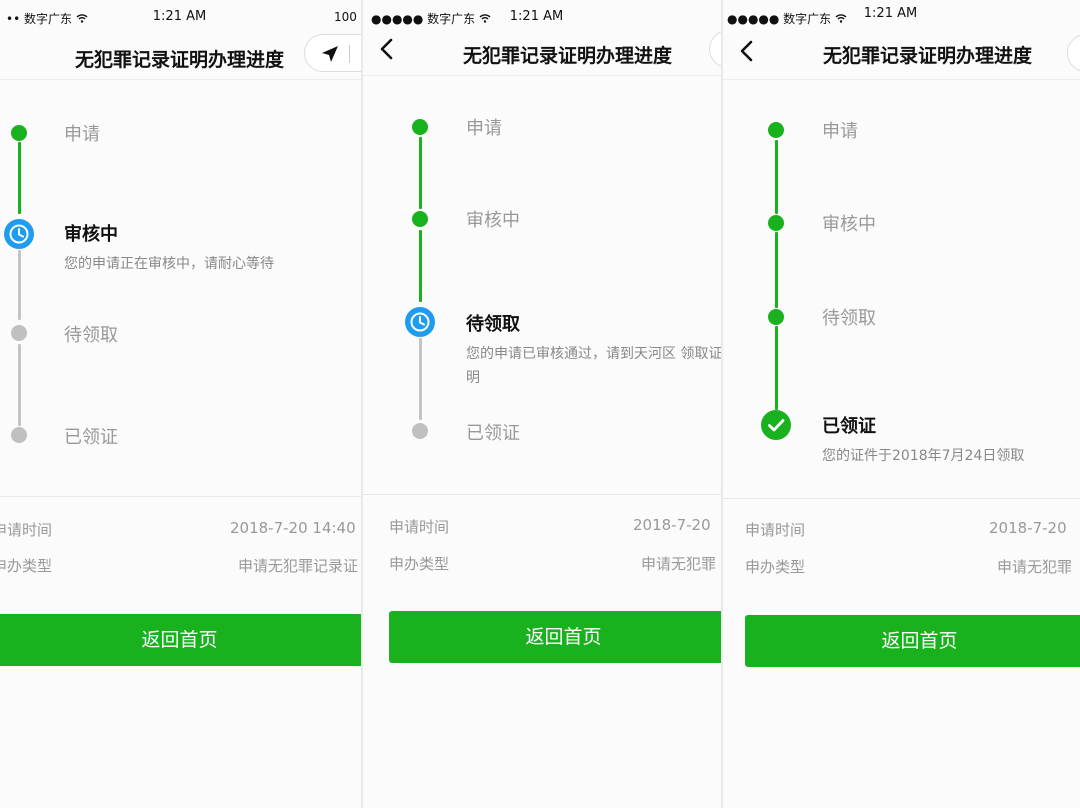 This screenshot has height=808, width=1080. Describe the element at coordinates (293, 528) in the screenshot. I see `info-value: 2018-7-20 14:40` at that location.